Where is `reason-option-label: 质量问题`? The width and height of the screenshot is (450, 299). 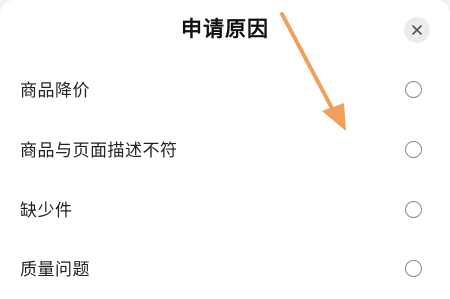
reason-option-label: 质量问题 is located at coordinates (55, 270).